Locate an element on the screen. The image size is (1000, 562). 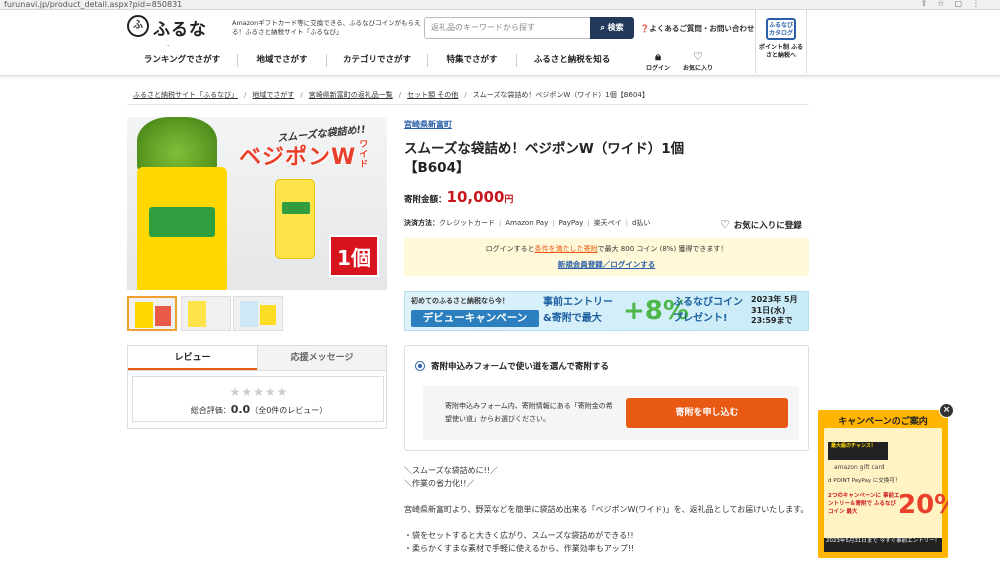
nav-item-category: カテゴリでさがす is located at coordinates (377, 60).